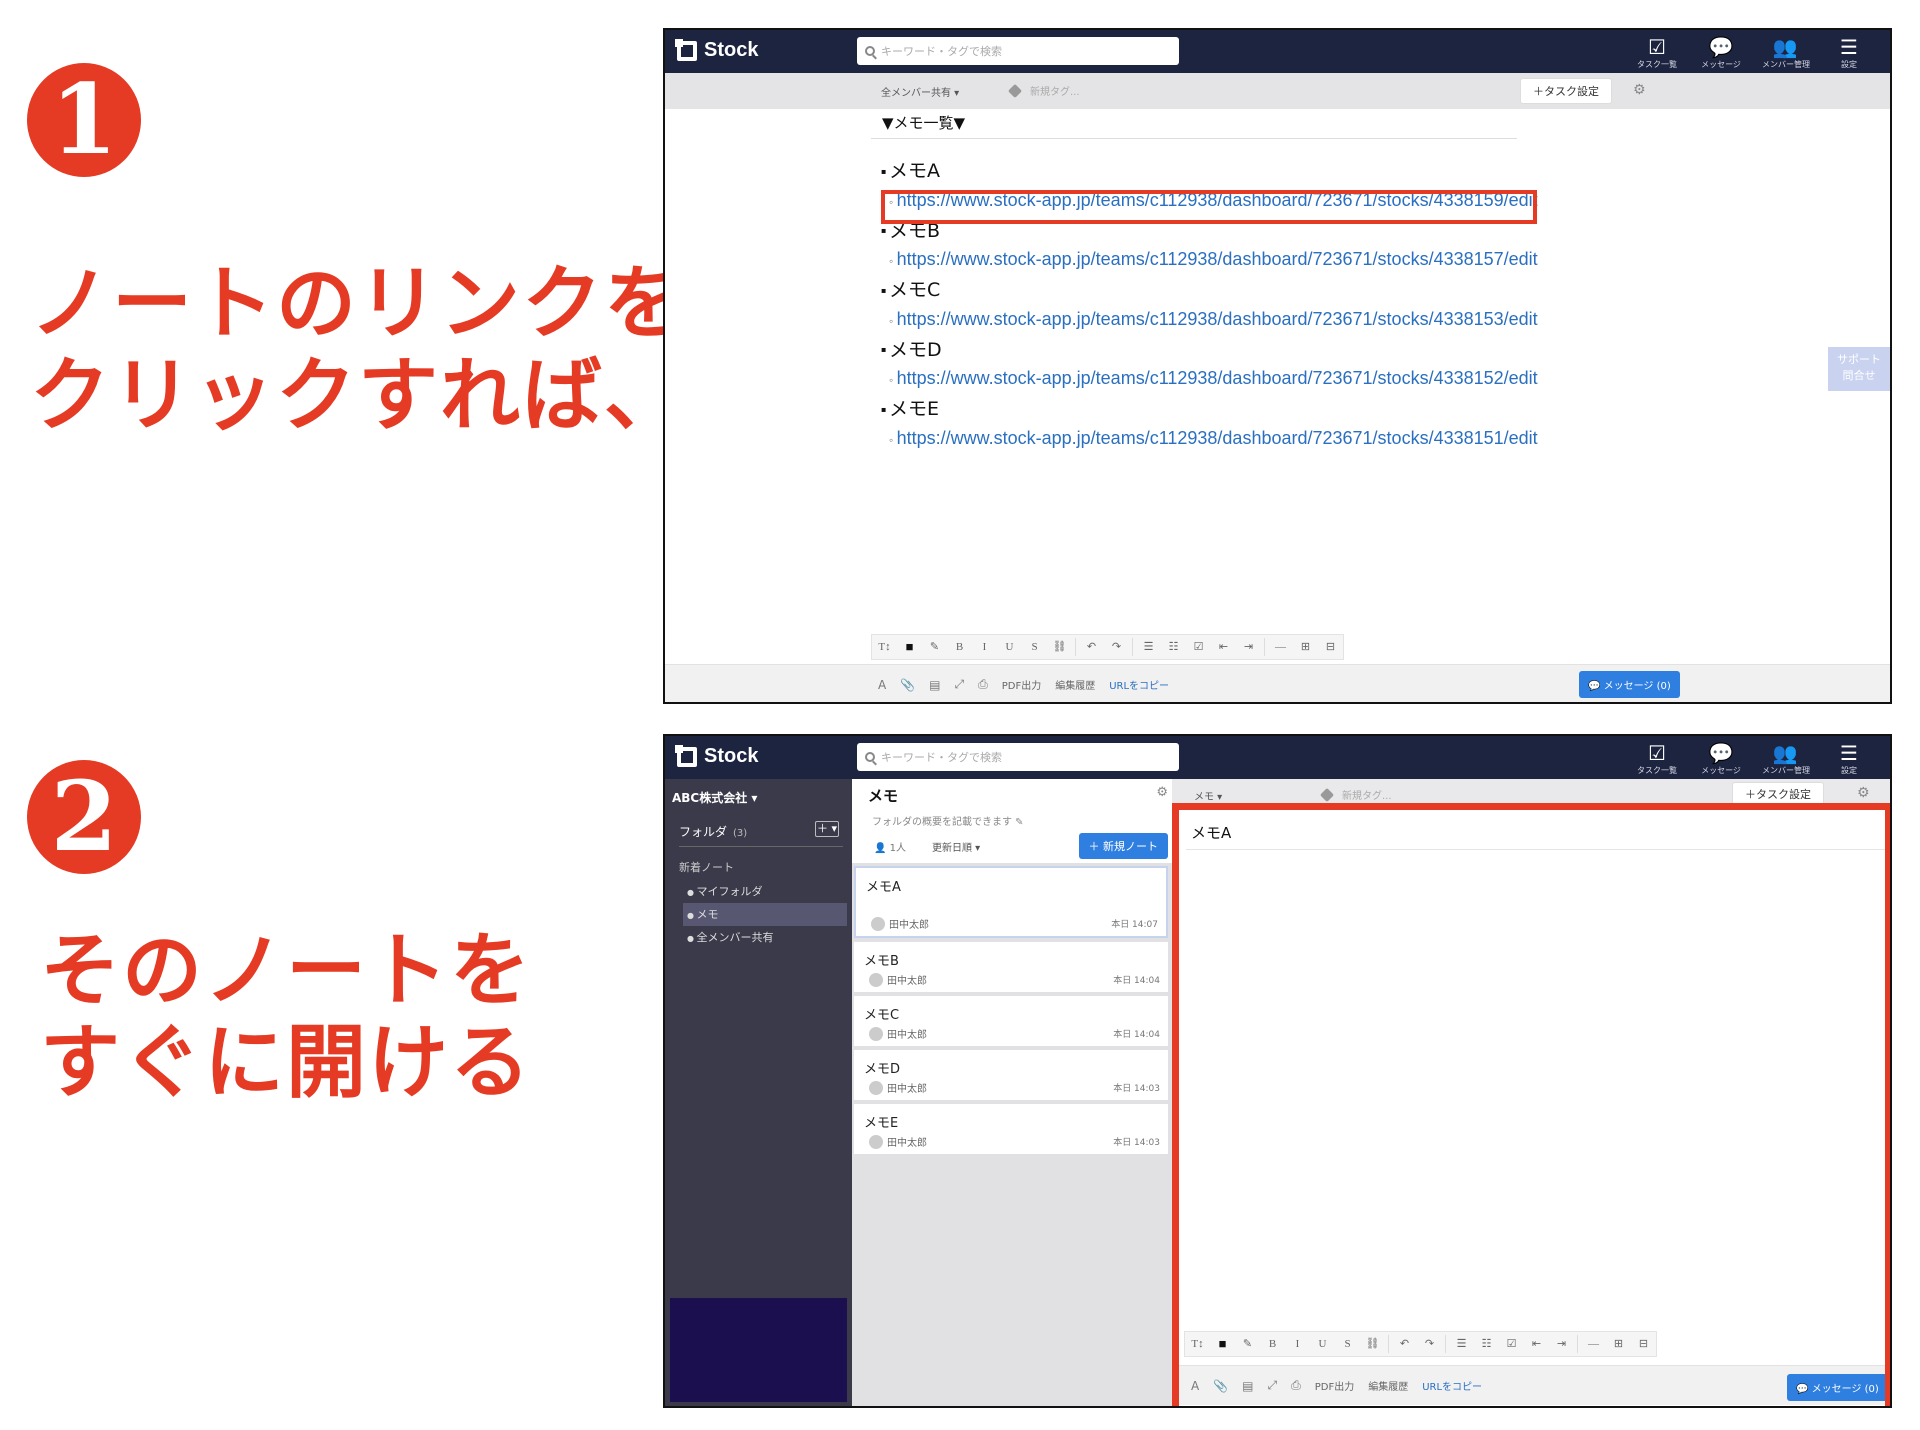 The width and height of the screenshot is (1920, 1430). Describe the element at coordinates (959, 647) in the screenshot. I see `bold-button: B` at that location.